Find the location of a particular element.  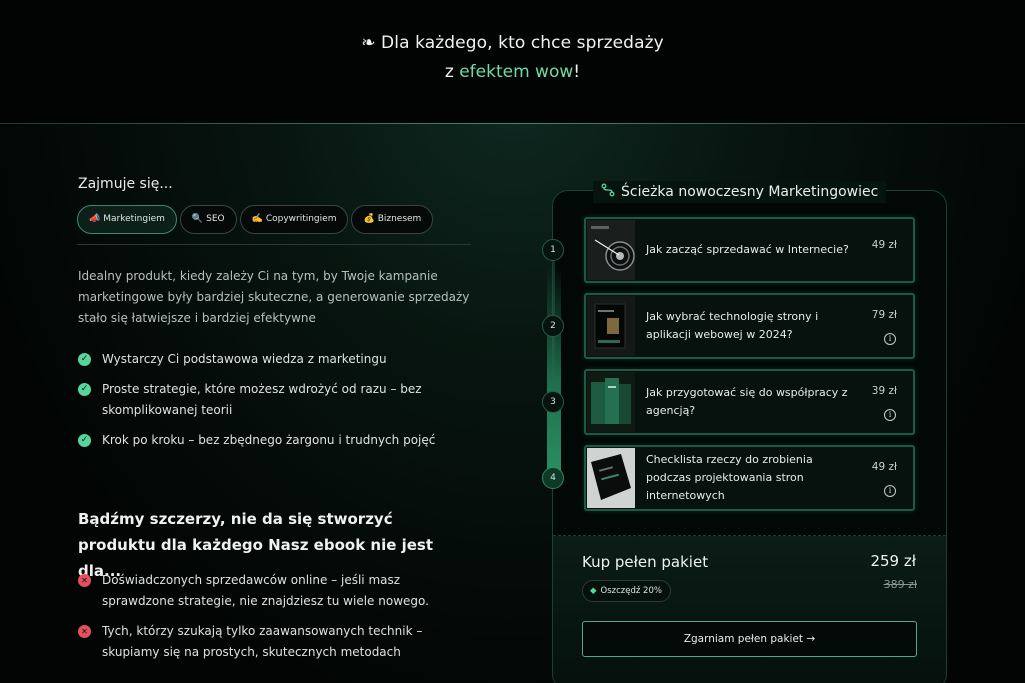

chips-divider is located at coordinates (274, 244).